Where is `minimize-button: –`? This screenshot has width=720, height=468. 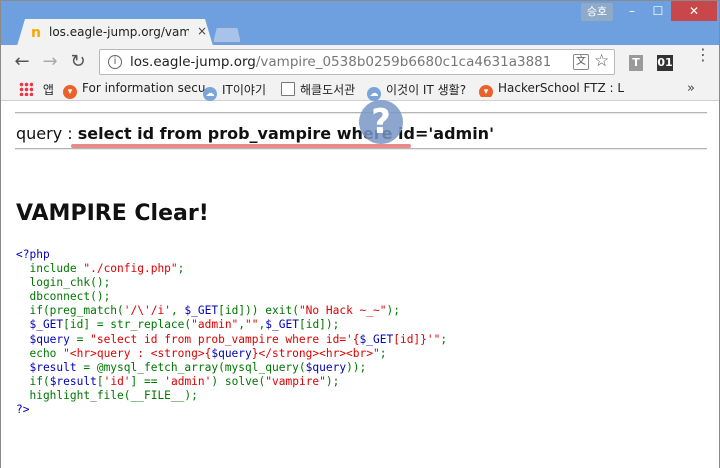
minimize-button: – is located at coordinates (632, 11).